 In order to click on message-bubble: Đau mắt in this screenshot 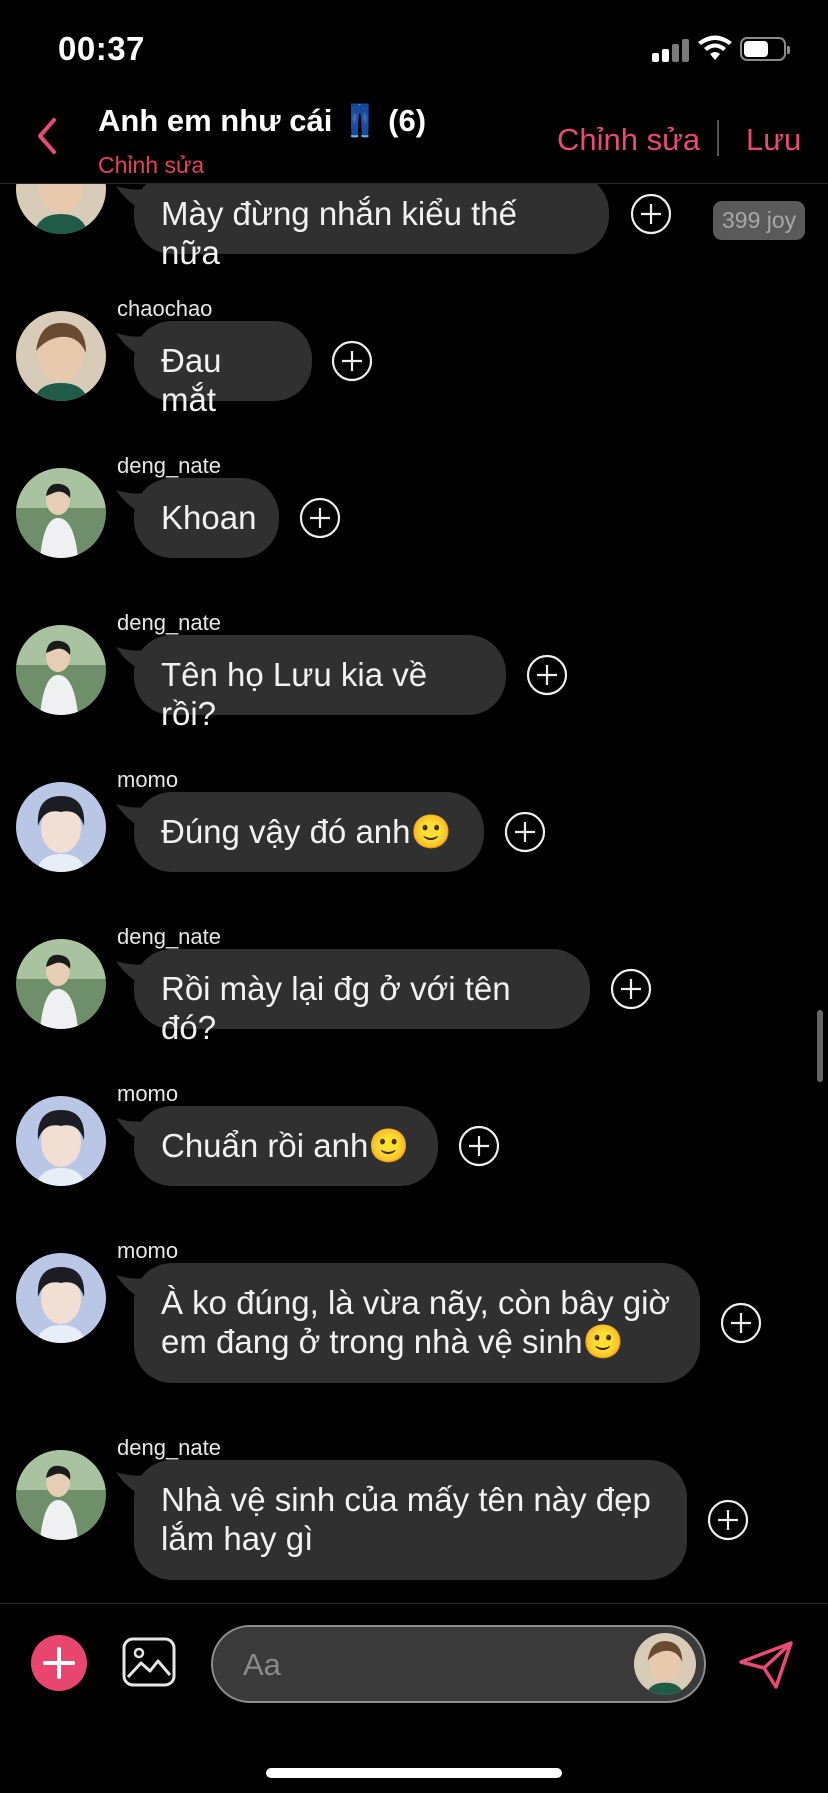, I will do `click(223, 369)`.